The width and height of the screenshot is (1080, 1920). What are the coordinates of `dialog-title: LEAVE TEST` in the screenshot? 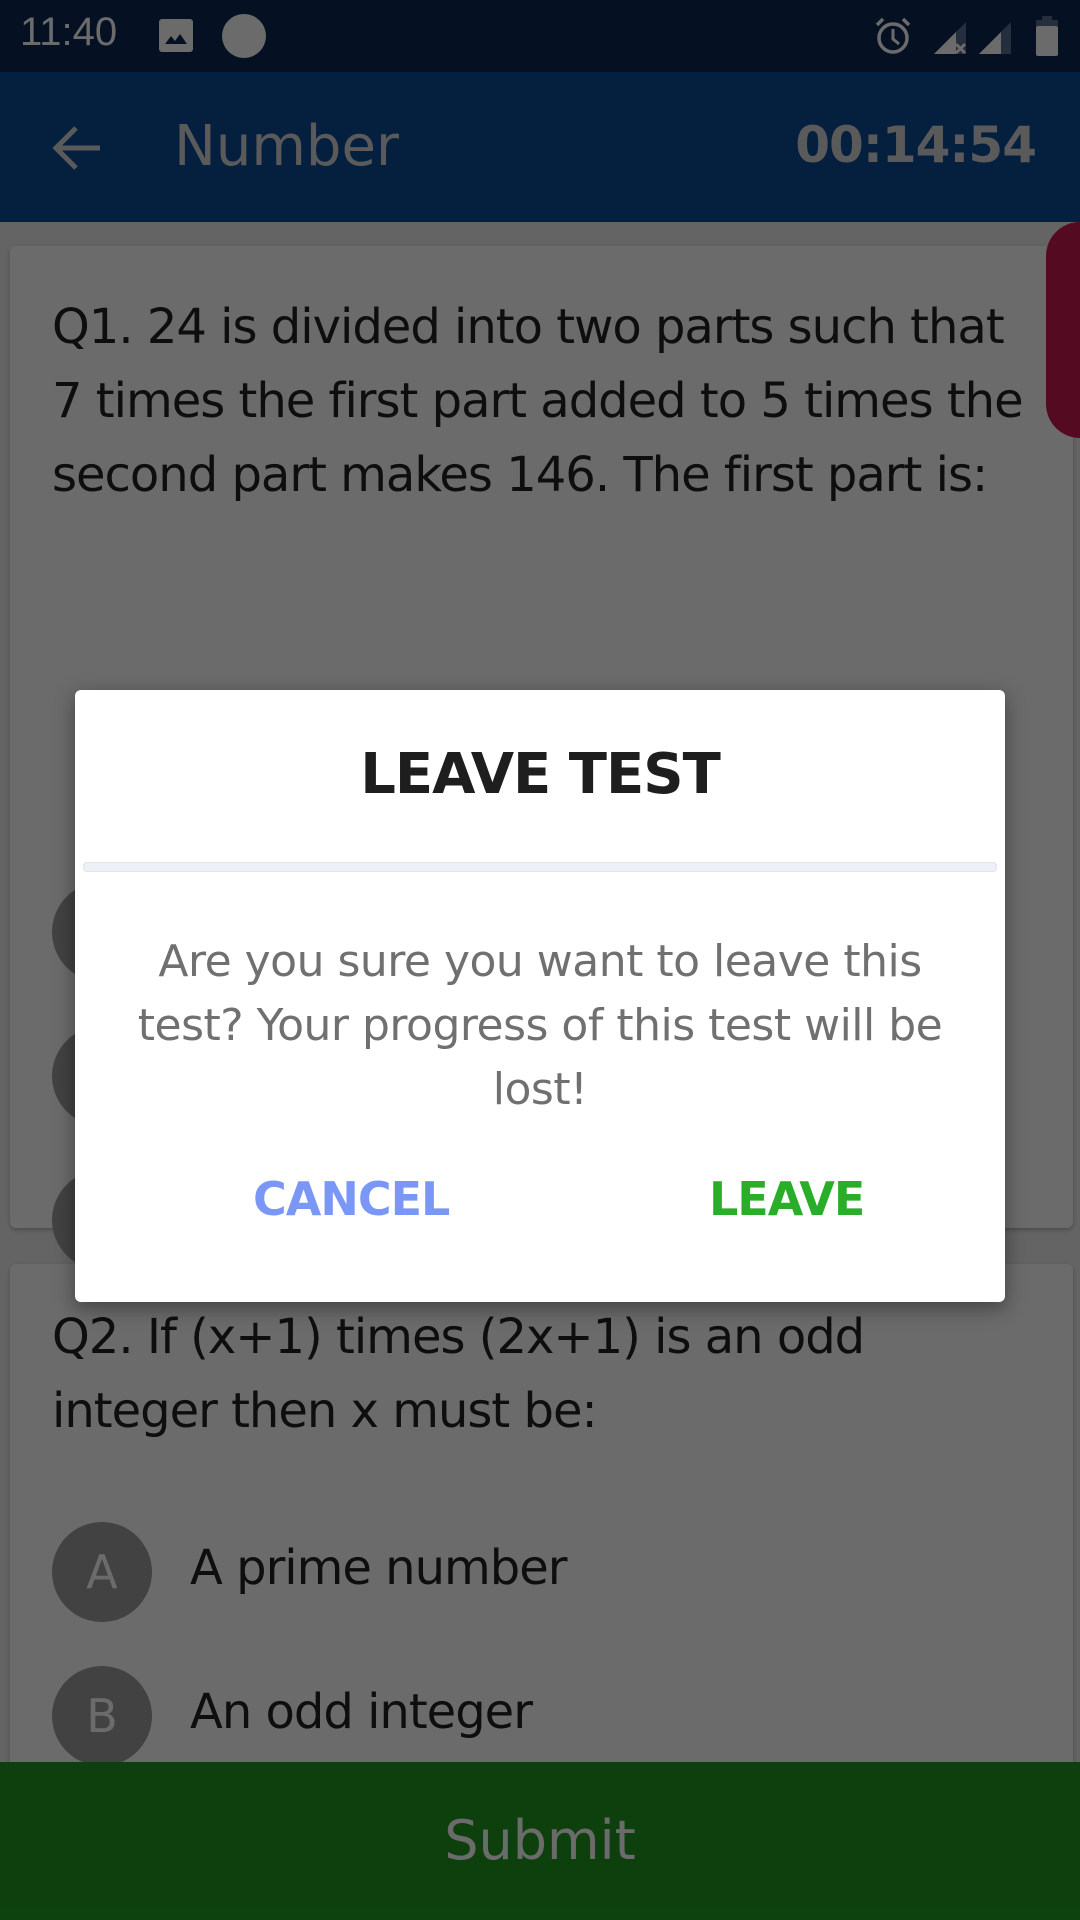 It's located at (540, 774).